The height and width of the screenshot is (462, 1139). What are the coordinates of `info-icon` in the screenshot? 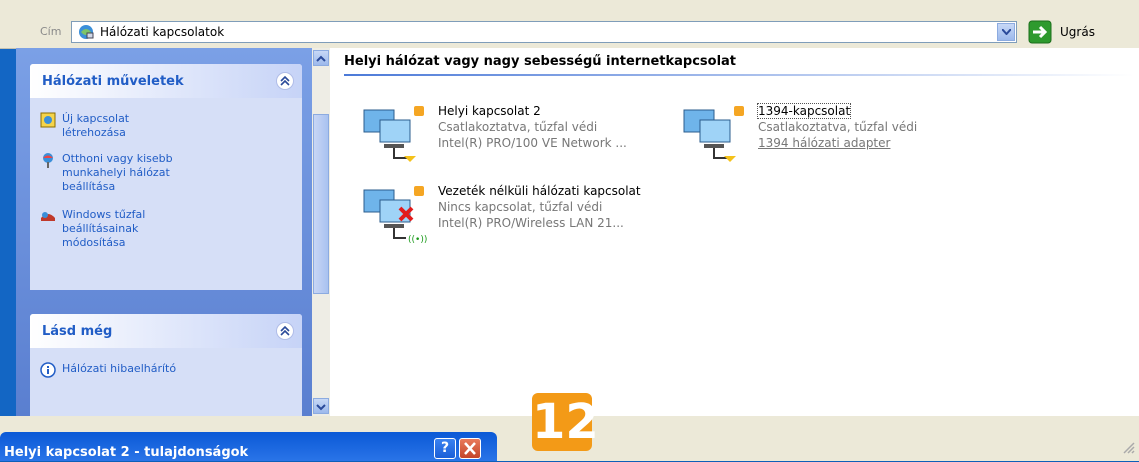 It's located at (48, 370).